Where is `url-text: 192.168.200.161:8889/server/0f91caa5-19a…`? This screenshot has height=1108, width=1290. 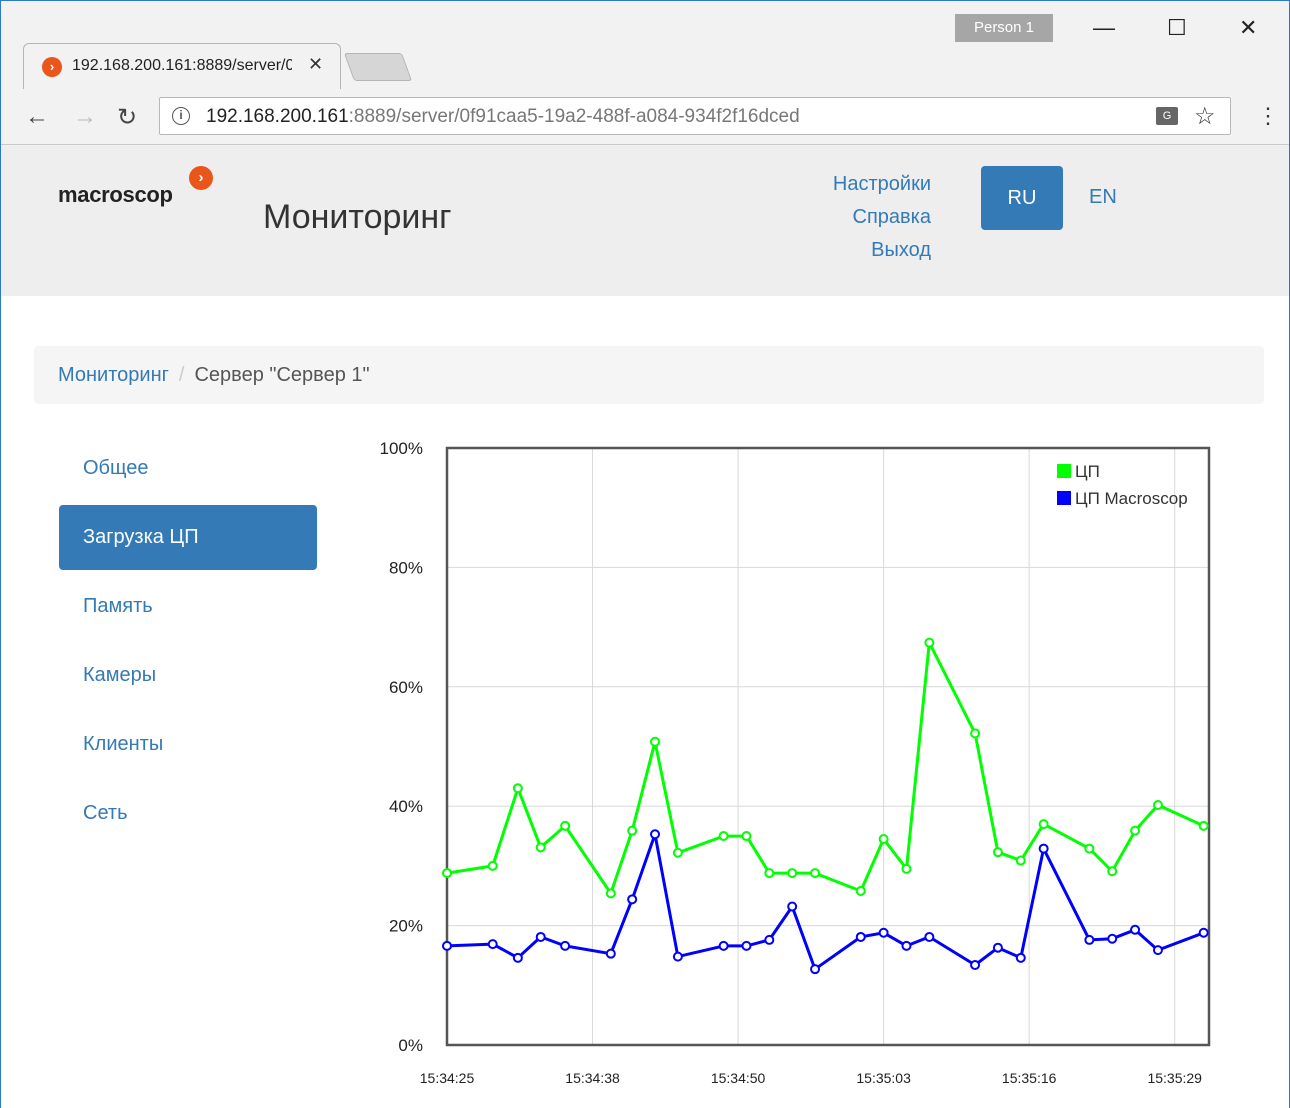 url-text: 192.168.200.161:8889/server/0f91caa5-19a… is located at coordinates (503, 117).